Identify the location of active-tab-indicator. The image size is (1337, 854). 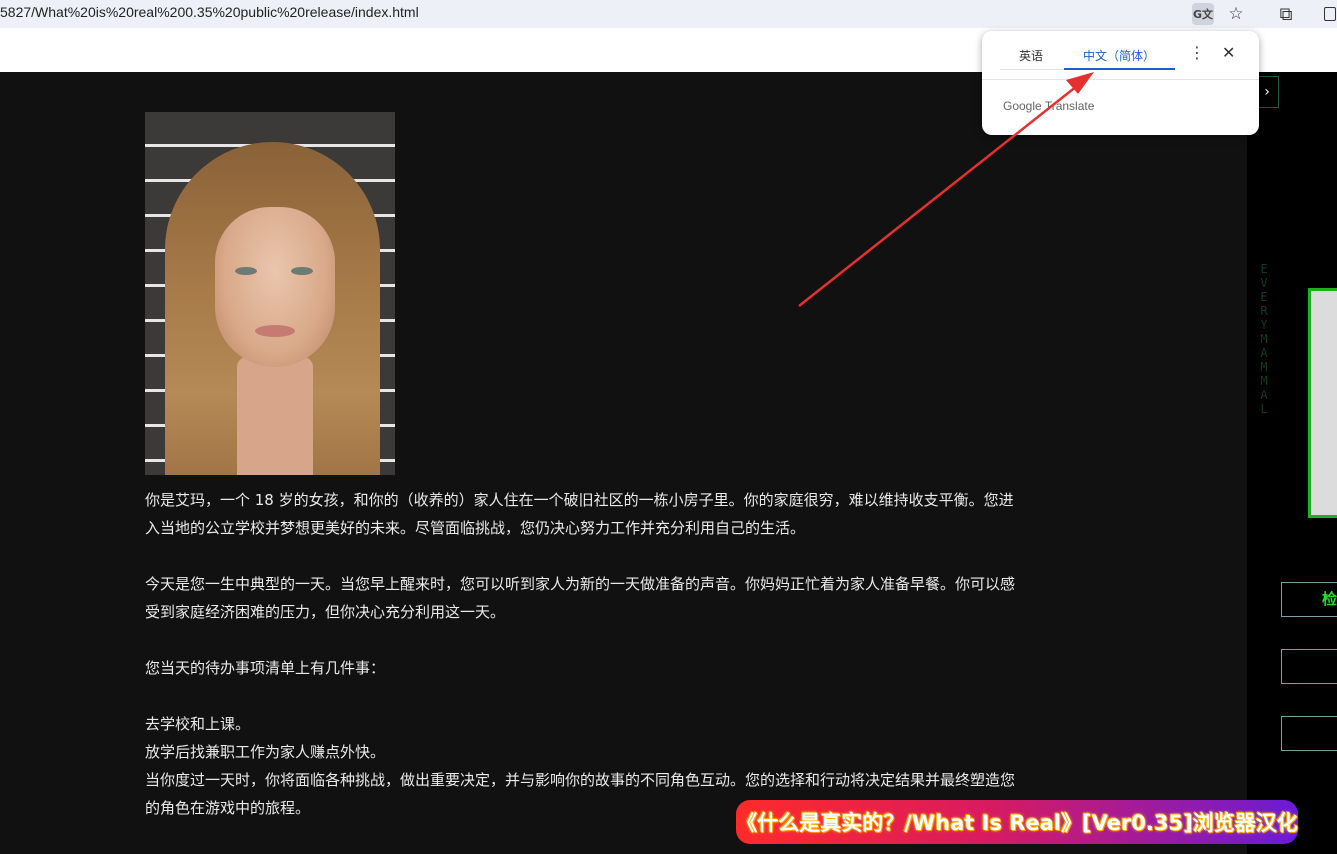
(1119, 69).